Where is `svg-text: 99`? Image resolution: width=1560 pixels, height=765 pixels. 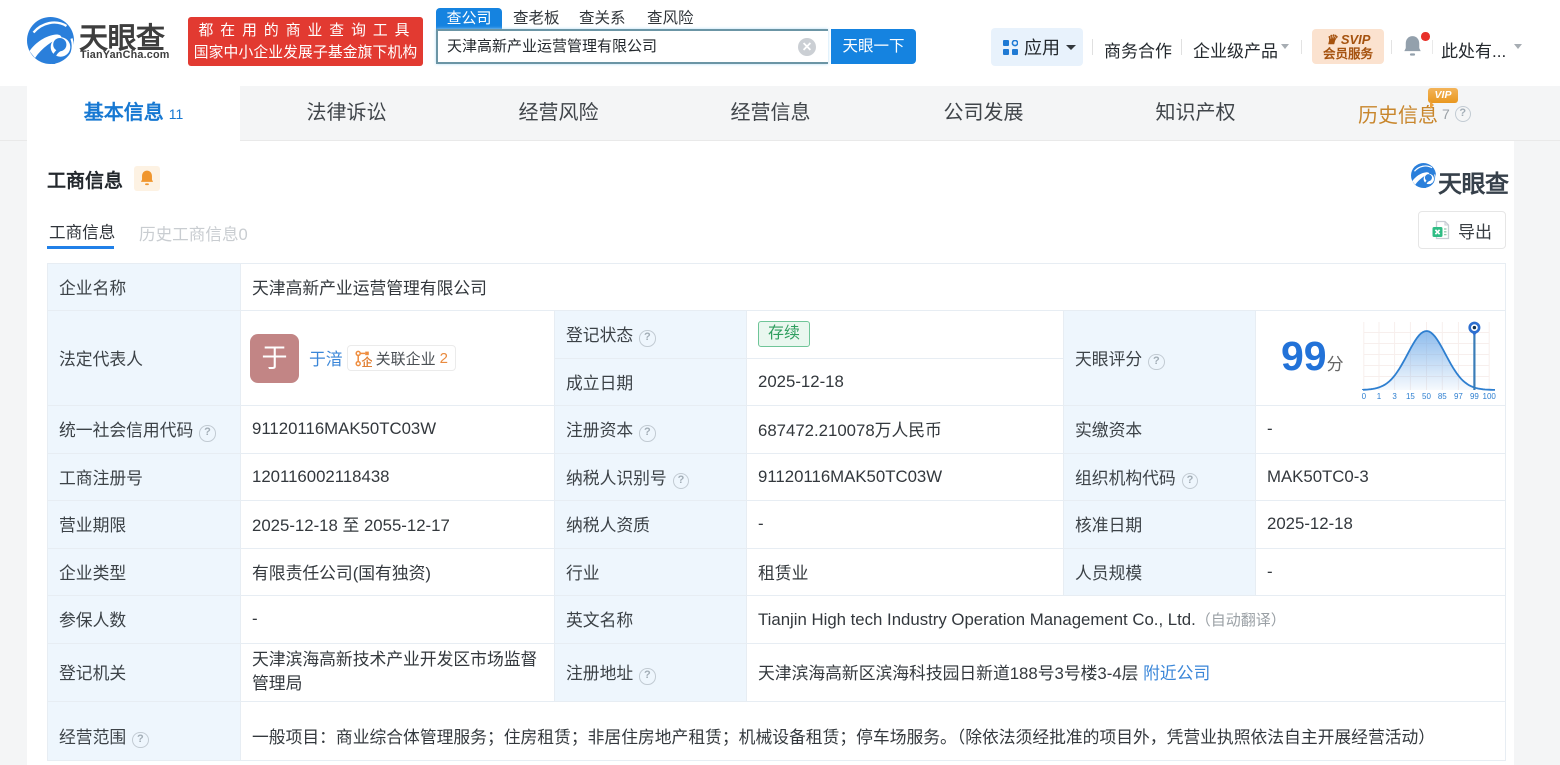
svg-text: 99 is located at coordinates (1474, 396).